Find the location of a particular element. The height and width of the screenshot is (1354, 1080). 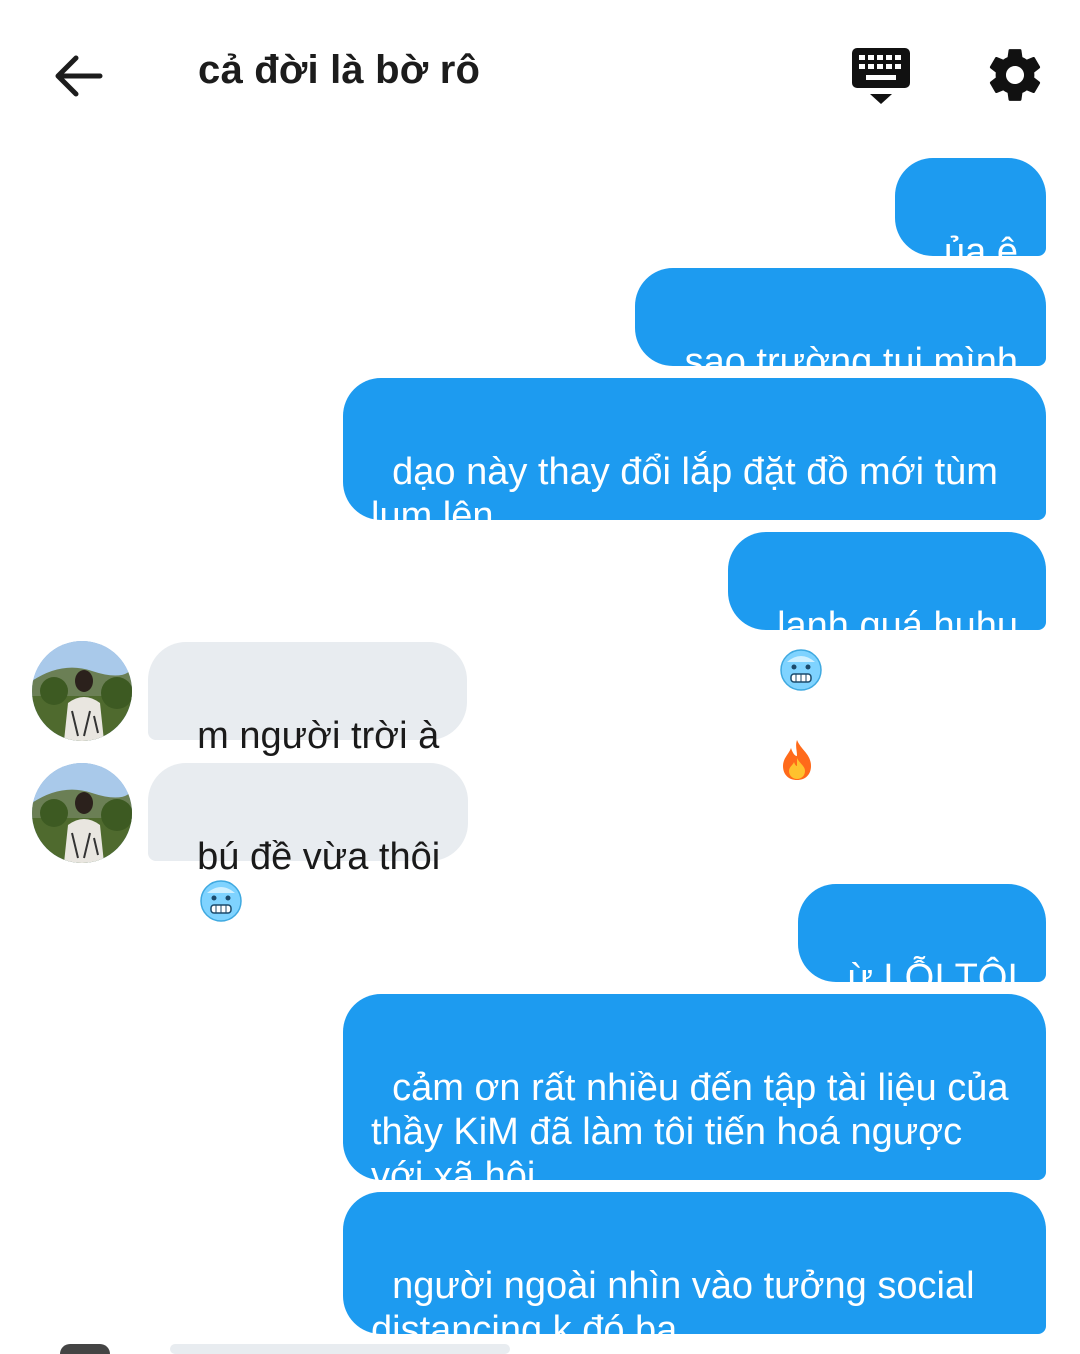

message-text: ừ LỖI TÔI is located at coordinates (932, 978).